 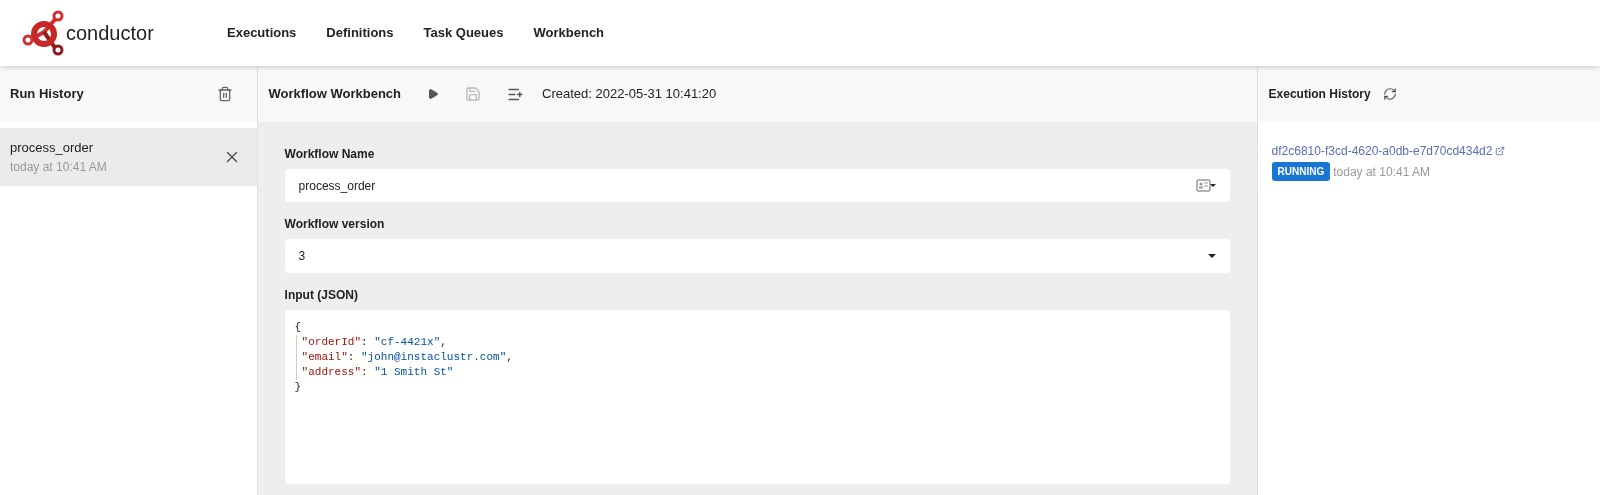 What do you see at coordinates (1389, 94) in the screenshot?
I see `refresh-icon` at bounding box center [1389, 94].